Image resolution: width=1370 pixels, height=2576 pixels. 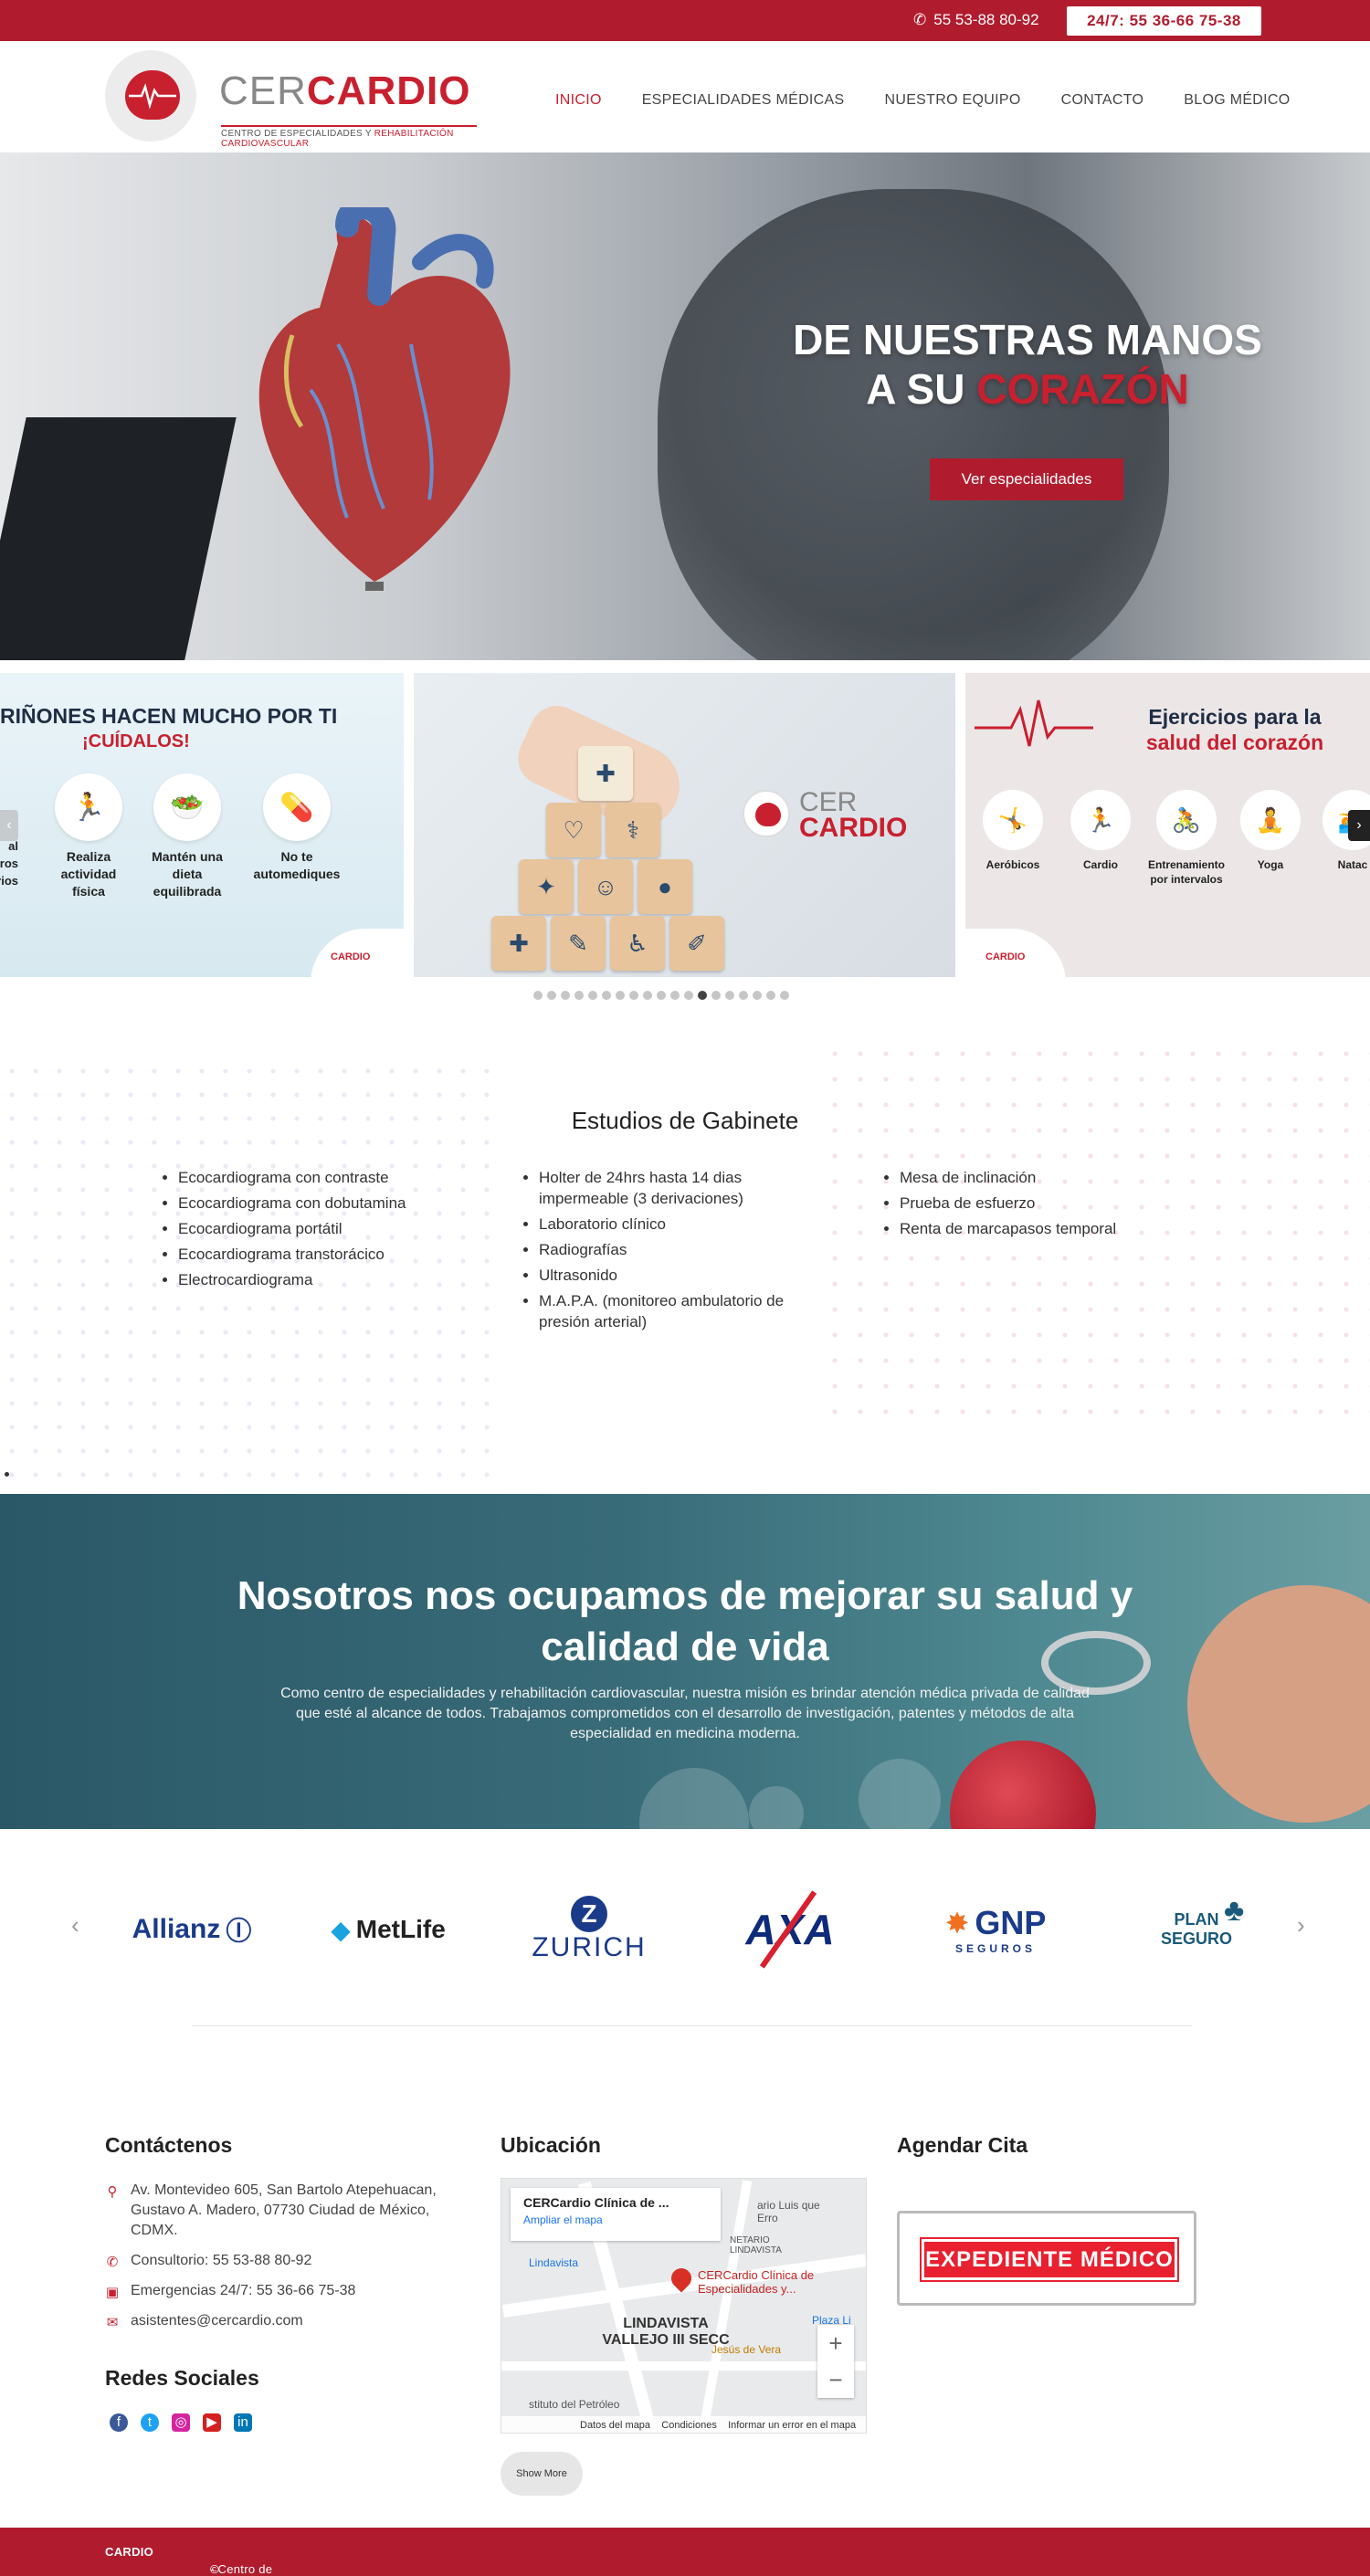 What do you see at coordinates (1235, 729) in the screenshot?
I see `slide-title: Ejercicios para la salud del corazón` at bounding box center [1235, 729].